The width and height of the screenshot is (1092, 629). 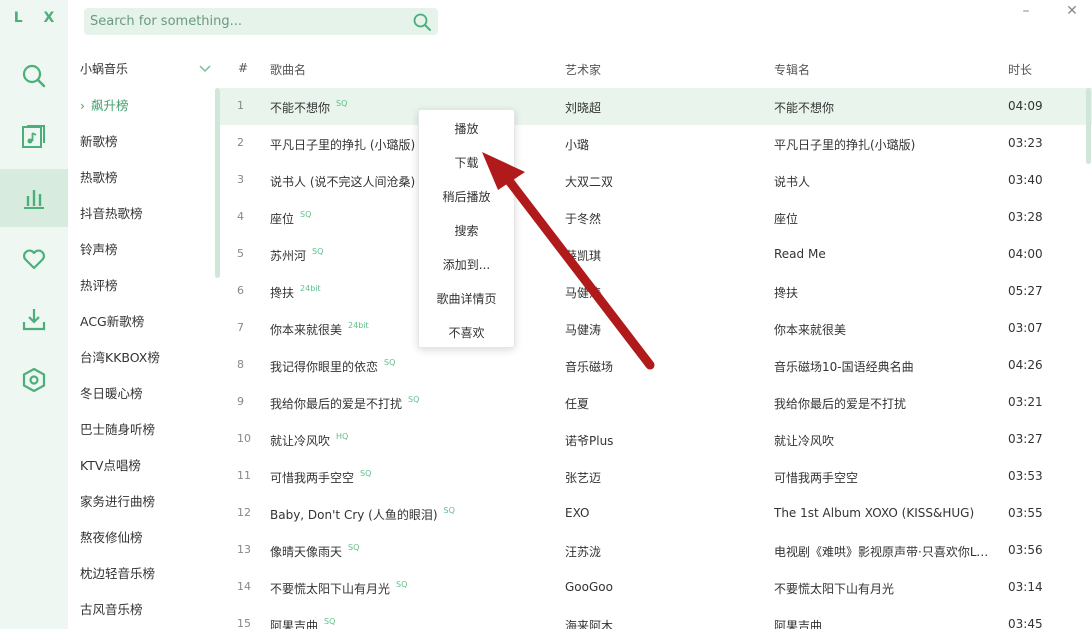 I want to click on row-album: 我给你最后的爱是不打扰, so click(x=840, y=404).